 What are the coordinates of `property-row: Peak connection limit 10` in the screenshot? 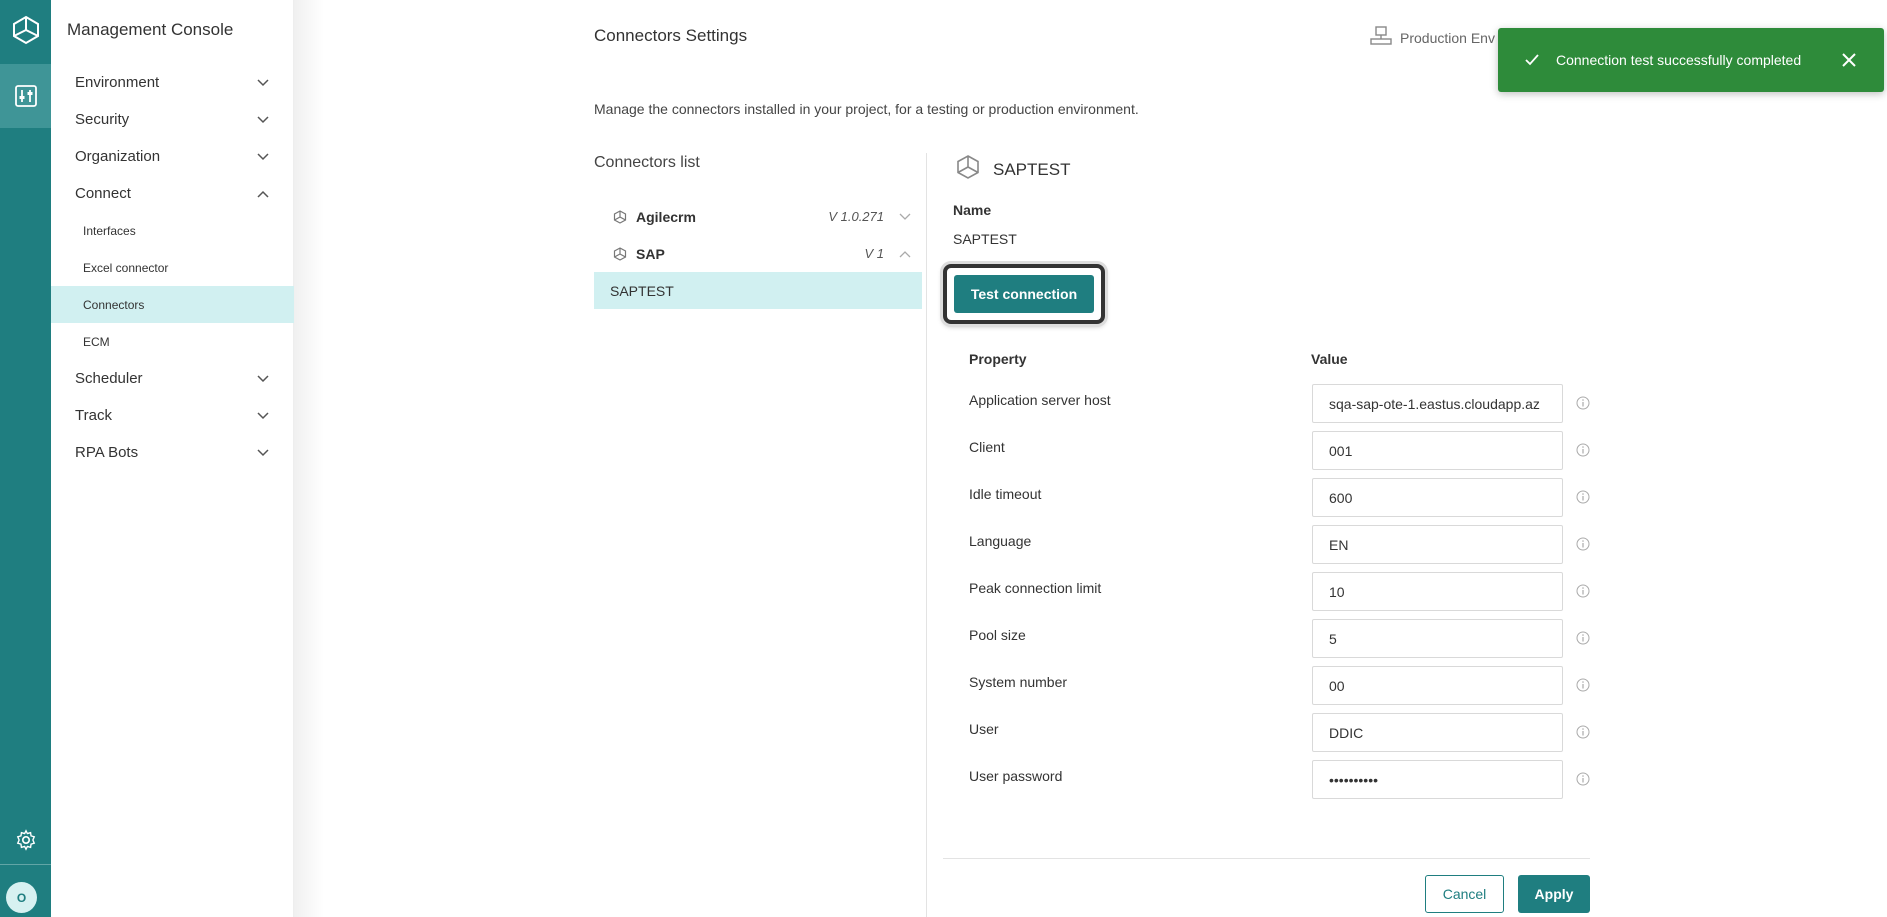 It's located at (1289, 595).